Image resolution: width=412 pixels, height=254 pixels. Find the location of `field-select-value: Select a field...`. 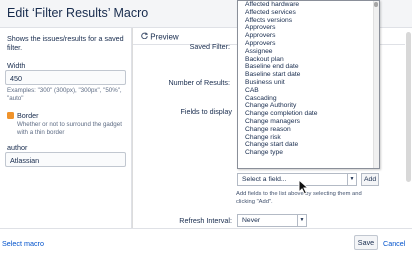

field-select-value: Select a field... is located at coordinates (264, 179).